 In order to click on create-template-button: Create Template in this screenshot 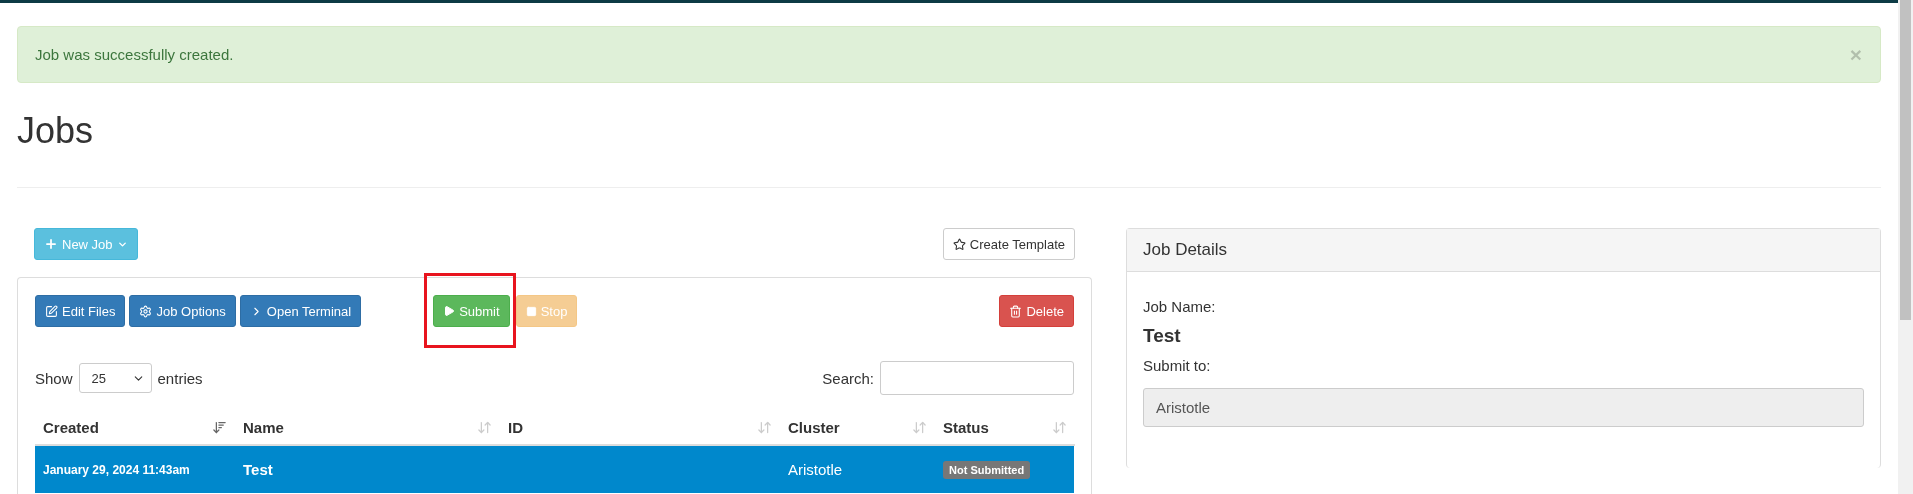, I will do `click(1008, 244)`.